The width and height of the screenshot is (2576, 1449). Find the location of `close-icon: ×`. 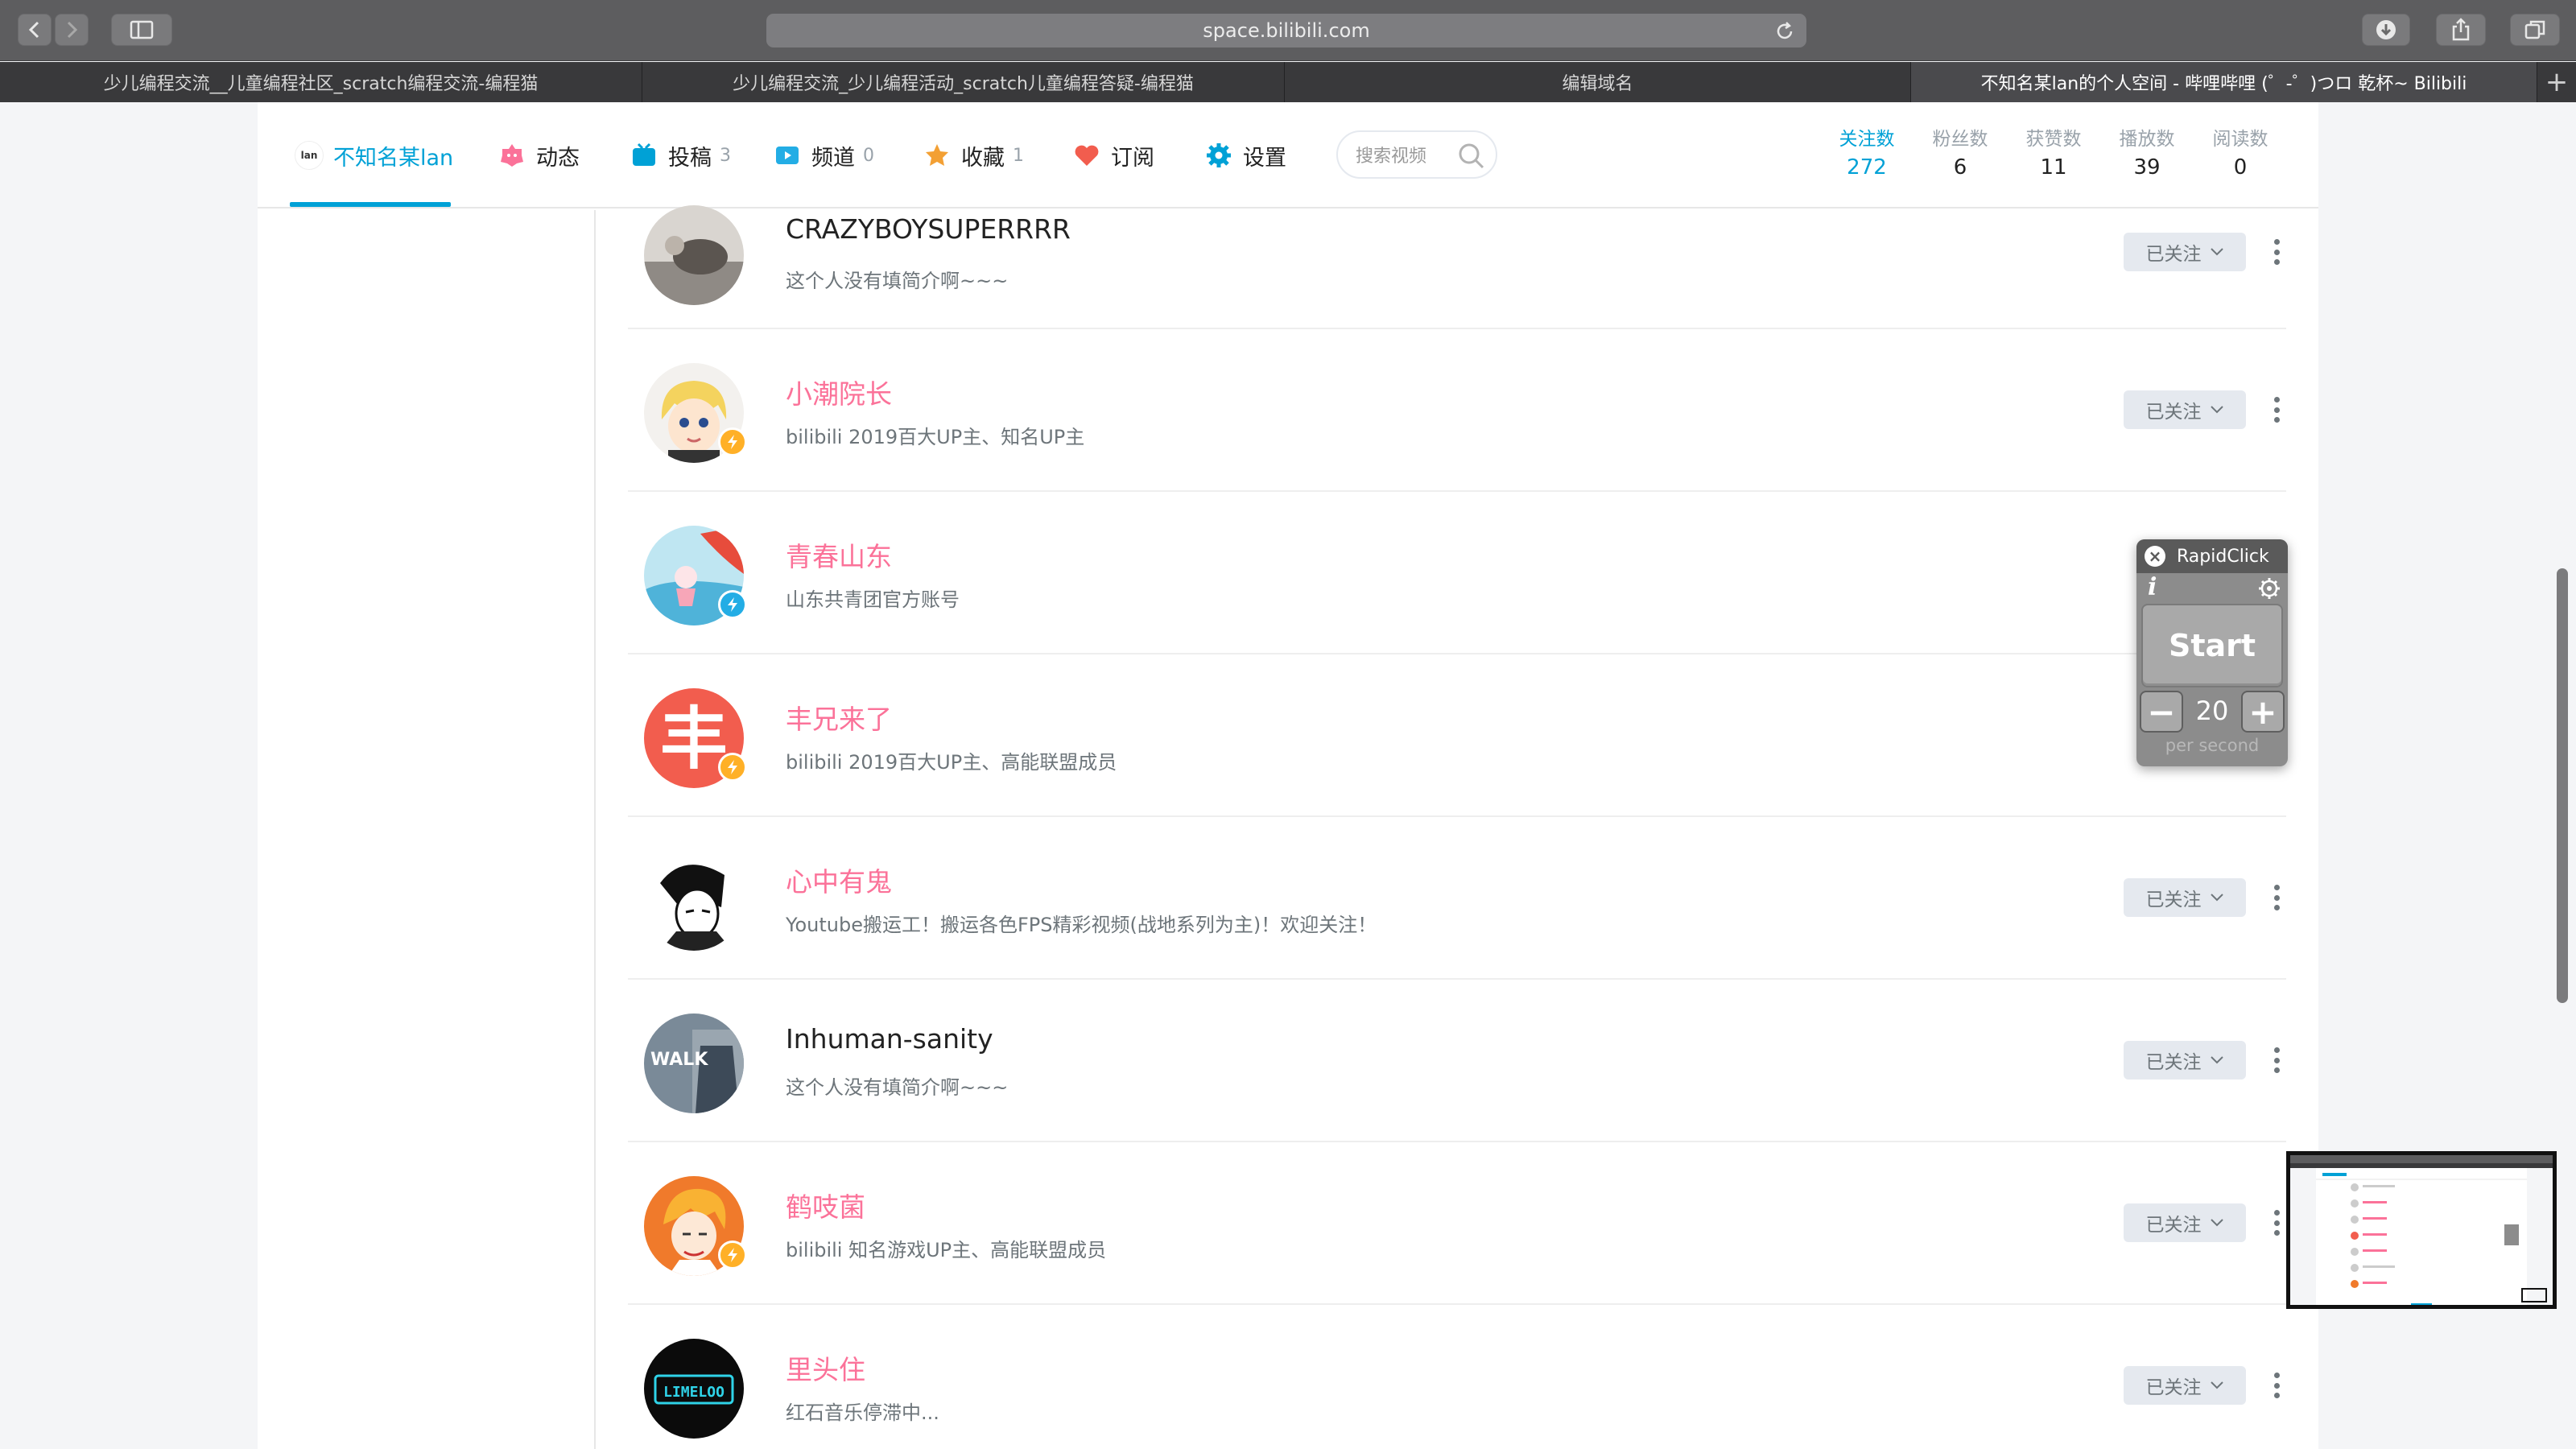

close-icon: × is located at coordinates (2155, 556).